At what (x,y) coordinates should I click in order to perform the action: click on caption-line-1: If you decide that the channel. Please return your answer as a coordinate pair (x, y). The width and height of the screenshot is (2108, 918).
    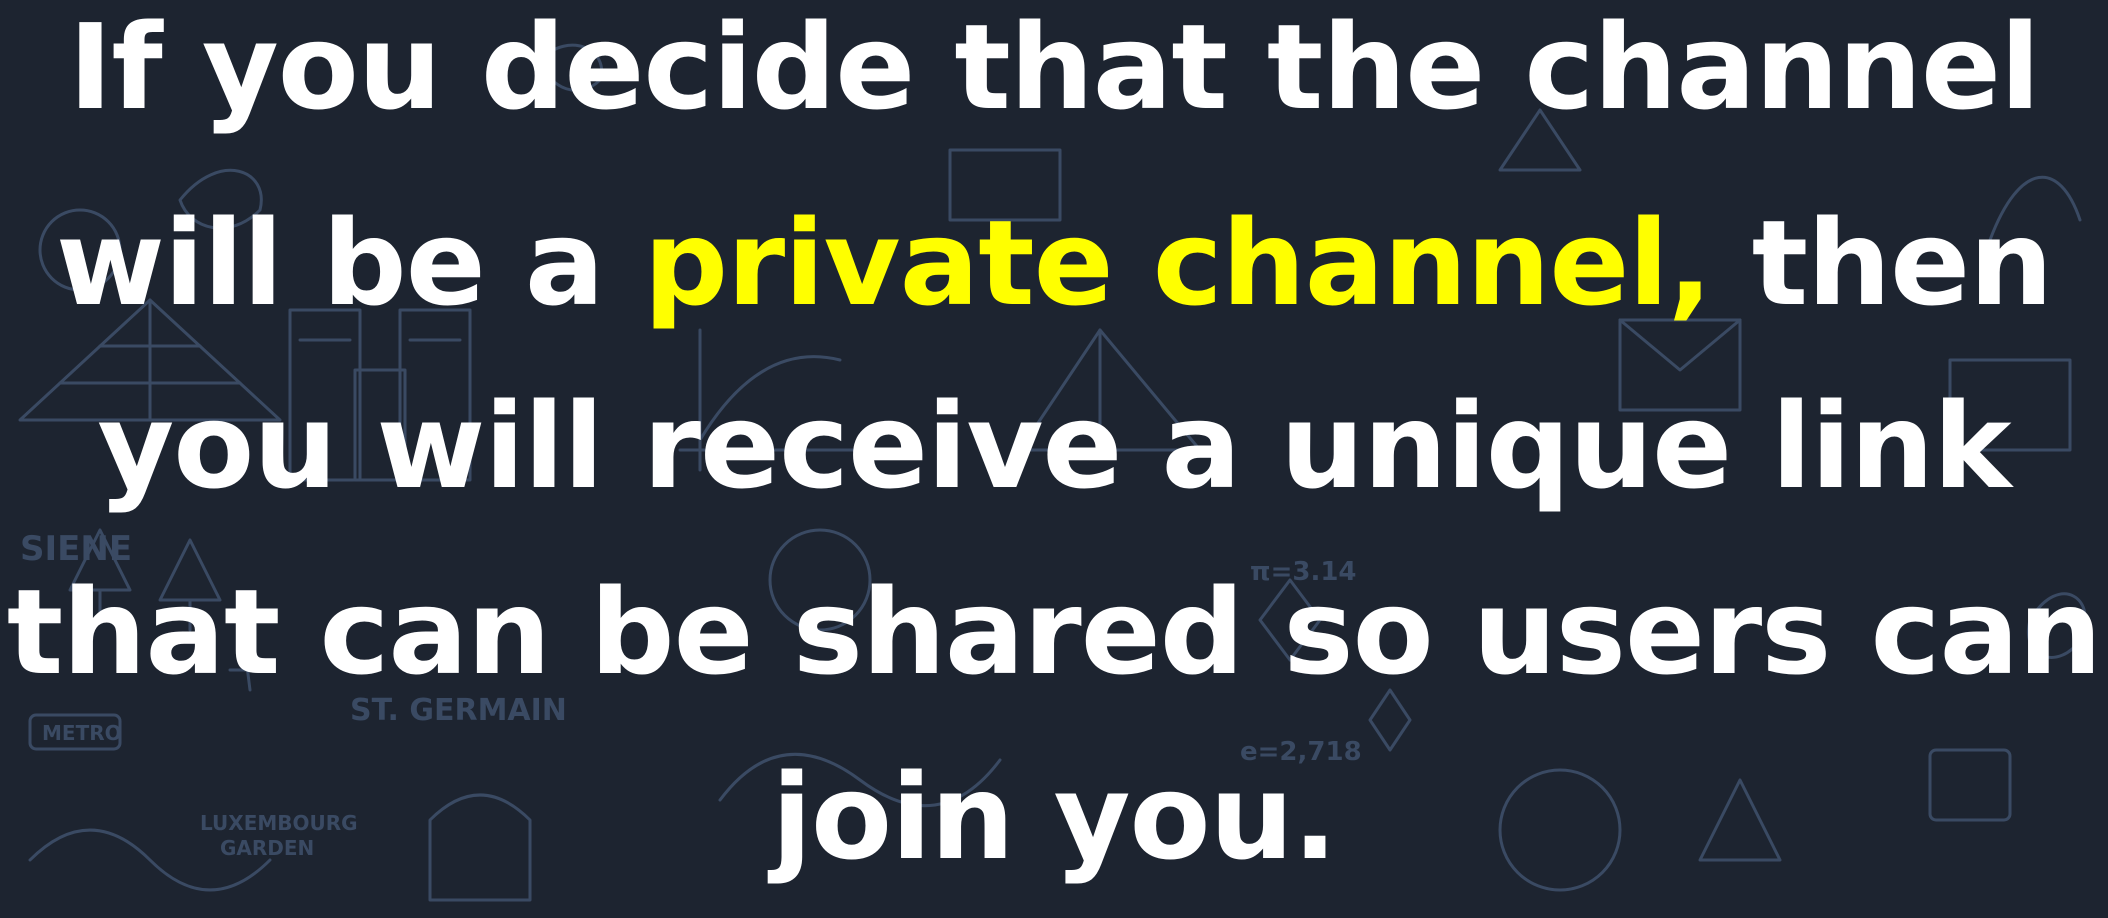
    Looking at the image, I should click on (1054, 68).